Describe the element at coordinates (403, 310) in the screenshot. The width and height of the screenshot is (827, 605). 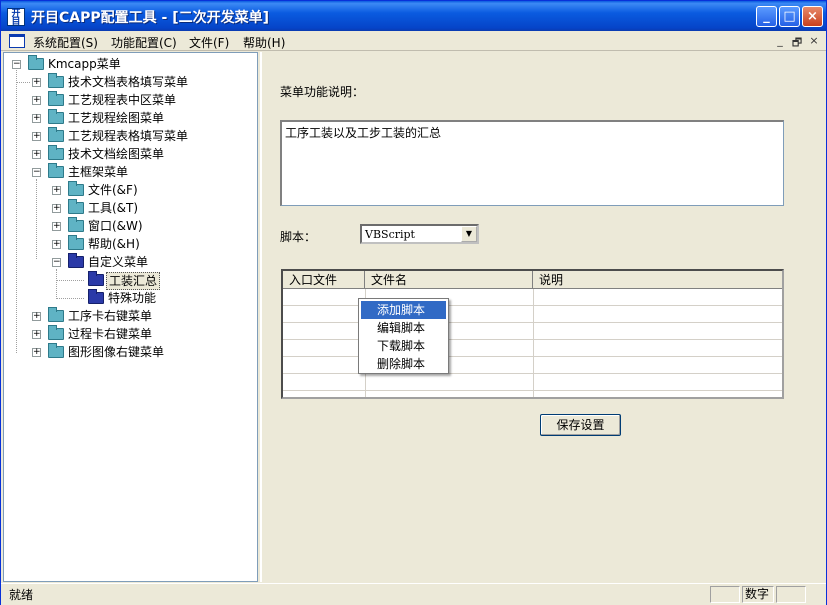
I see `context-menu-add-script: 添加脚本` at that location.